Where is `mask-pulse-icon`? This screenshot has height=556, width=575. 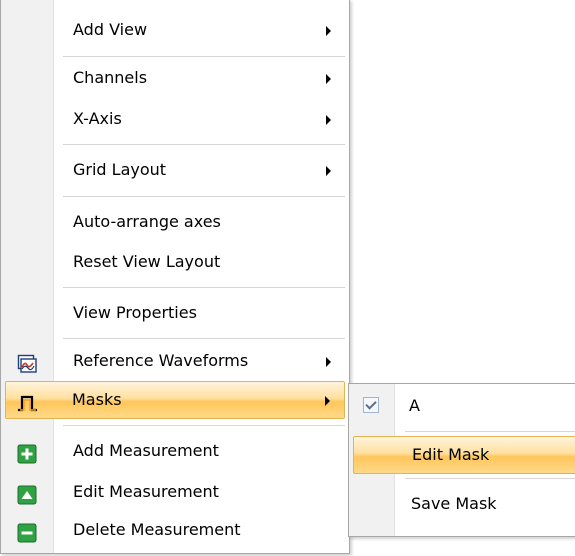 mask-pulse-icon is located at coordinates (27, 401).